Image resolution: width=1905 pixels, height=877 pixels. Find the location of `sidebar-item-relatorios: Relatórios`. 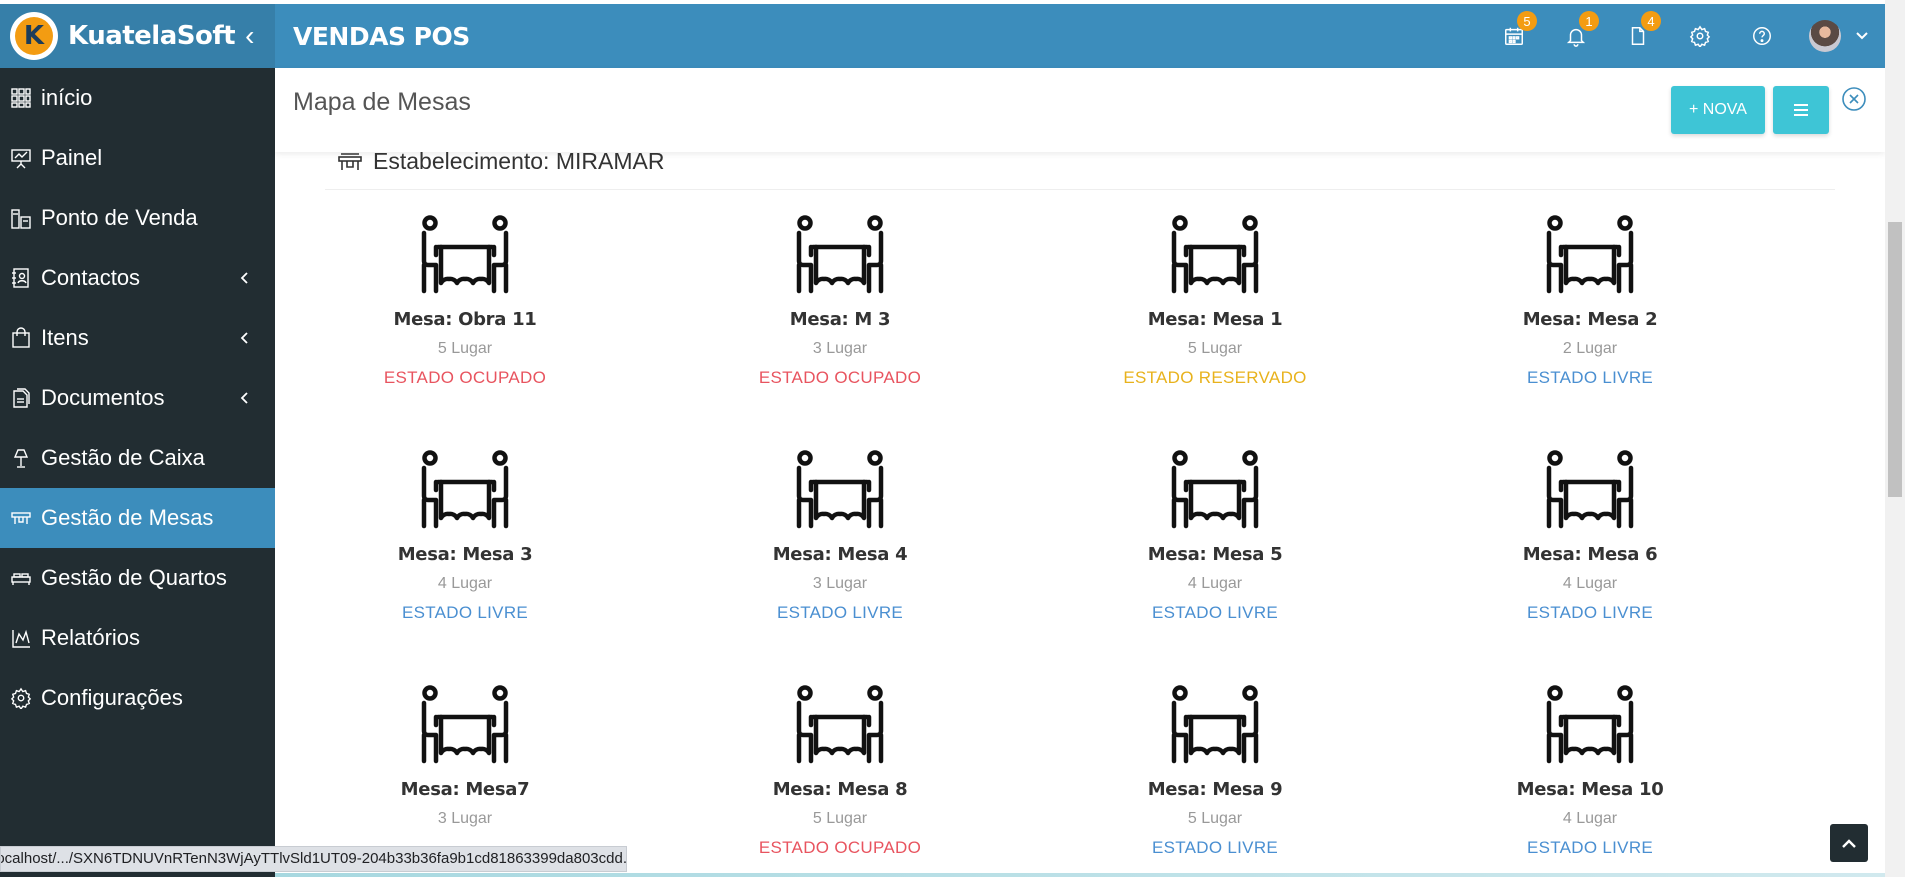

sidebar-item-relatorios: Relatórios is located at coordinates (137, 638).